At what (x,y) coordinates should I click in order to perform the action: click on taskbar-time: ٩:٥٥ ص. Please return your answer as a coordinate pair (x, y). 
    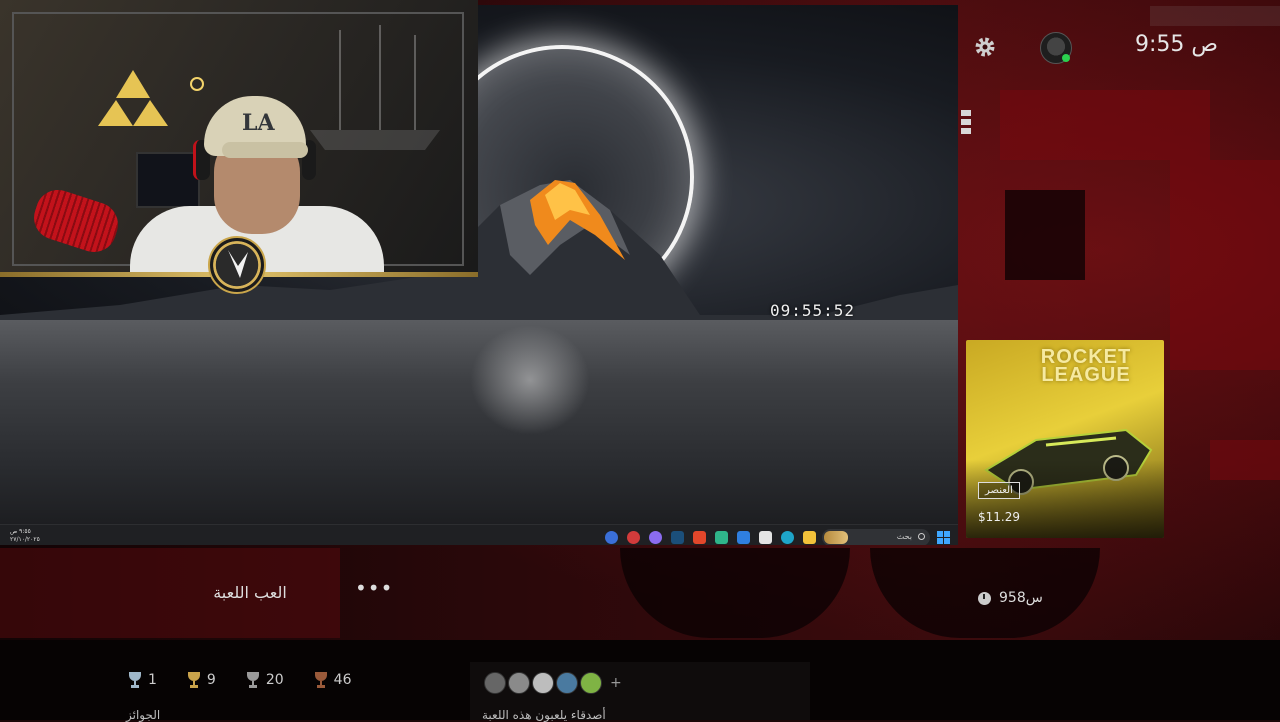
    Looking at the image, I should click on (20, 531).